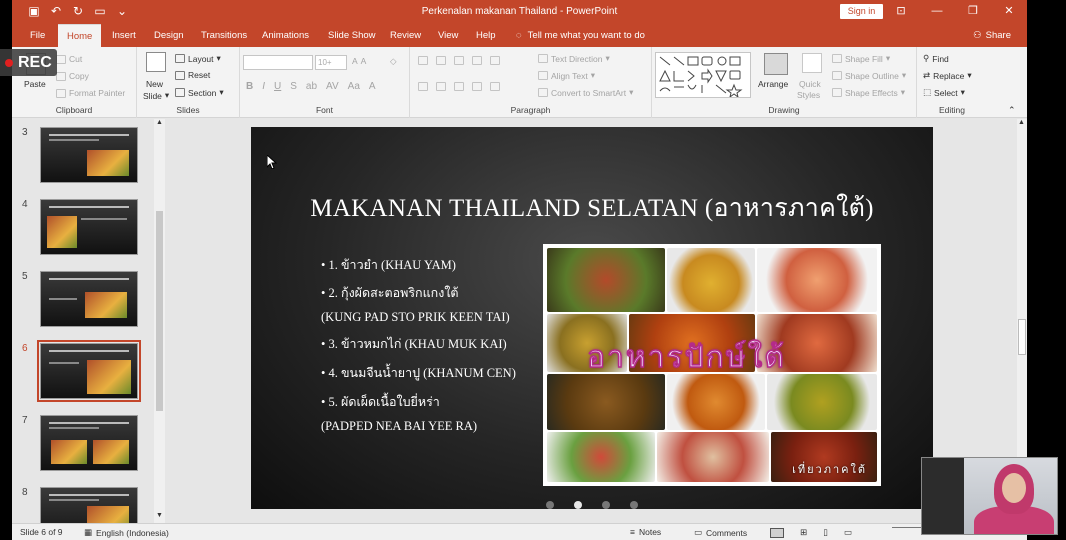  What do you see at coordinates (592, 208) in the screenshot?
I see `slide-title: MAKANAN THAILAND SELATAN (อาหารภาคใต้)` at bounding box center [592, 208].